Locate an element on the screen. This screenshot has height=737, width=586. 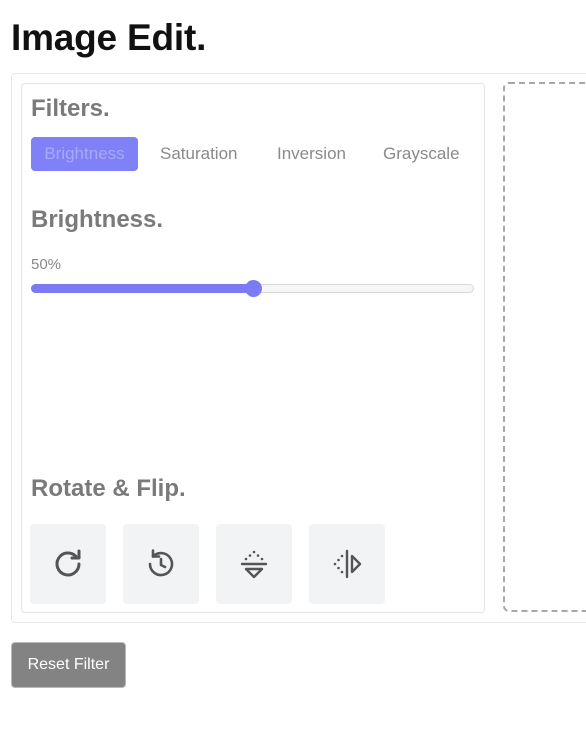
rotate-left-icon is located at coordinates (161, 564).